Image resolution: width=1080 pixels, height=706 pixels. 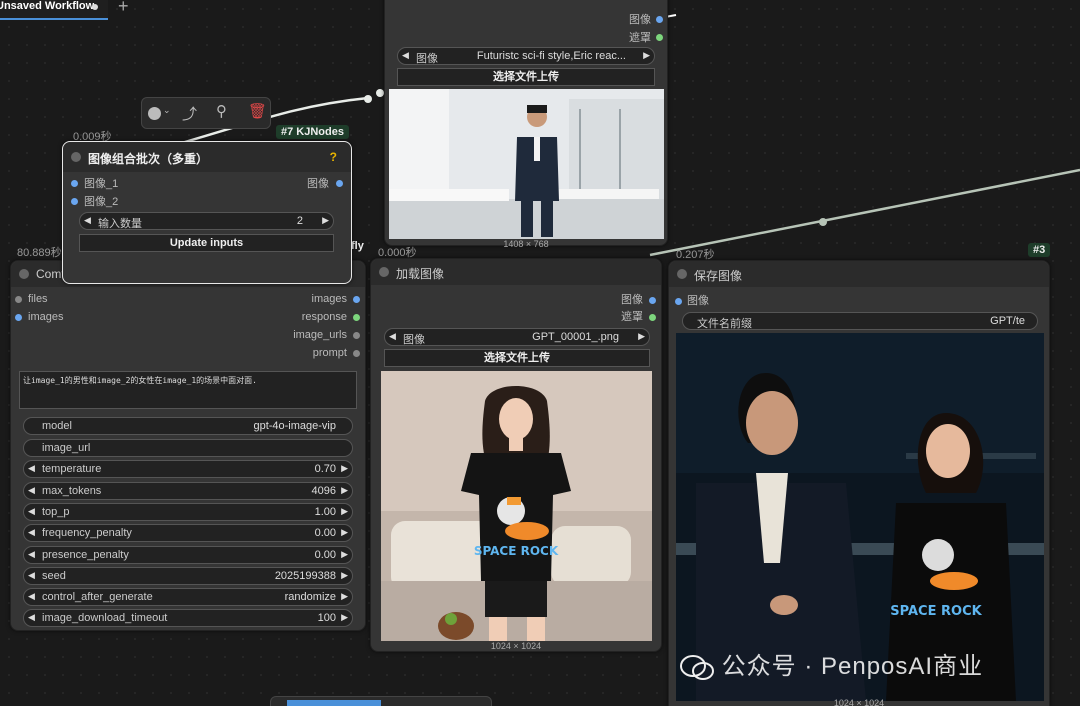 What do you see at coordinates (329, 299) in the screenshot?
I see `output-images-label: images` at bounding box center [329, 299].